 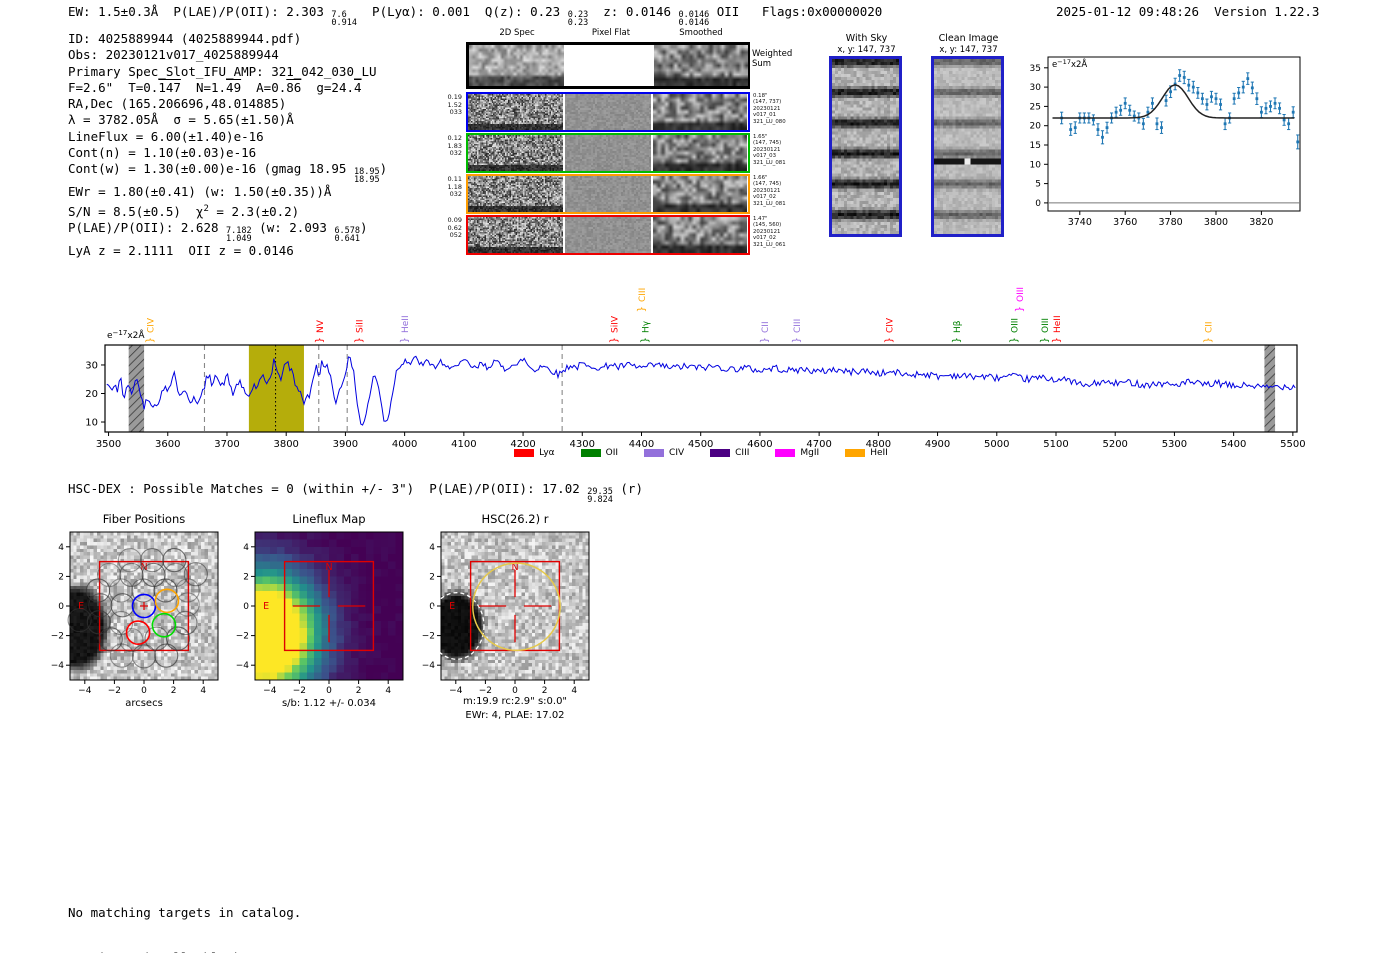 I want to click on legend-item-ciii: CIII, so click(x=729, y=453).